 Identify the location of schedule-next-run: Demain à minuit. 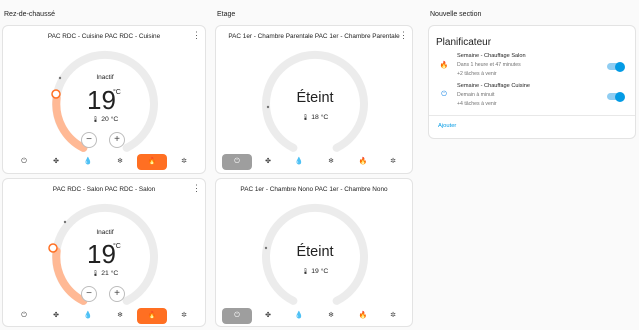
(476, 95).